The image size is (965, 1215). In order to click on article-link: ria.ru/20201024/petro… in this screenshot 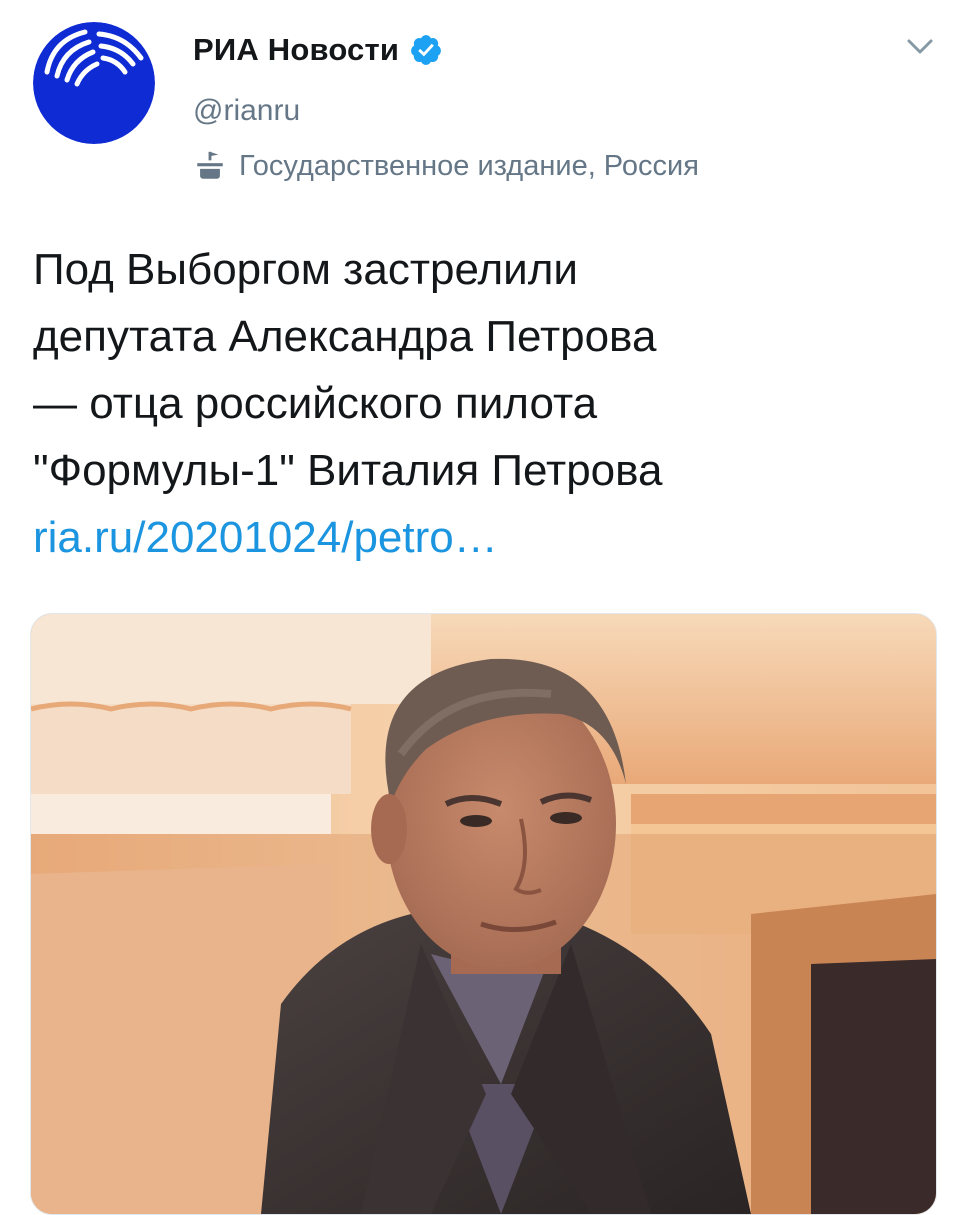, I will do `click(483, 537)`.